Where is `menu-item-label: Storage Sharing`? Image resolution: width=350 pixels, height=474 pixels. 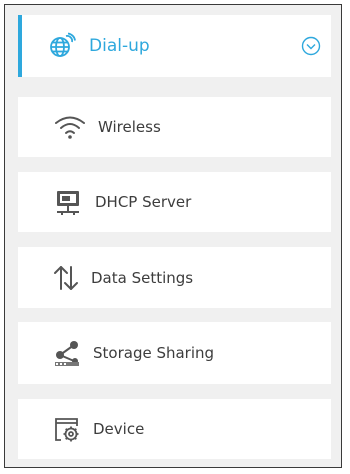
menu-item-label: Storage Sharing is located at coordinates (154, 353).